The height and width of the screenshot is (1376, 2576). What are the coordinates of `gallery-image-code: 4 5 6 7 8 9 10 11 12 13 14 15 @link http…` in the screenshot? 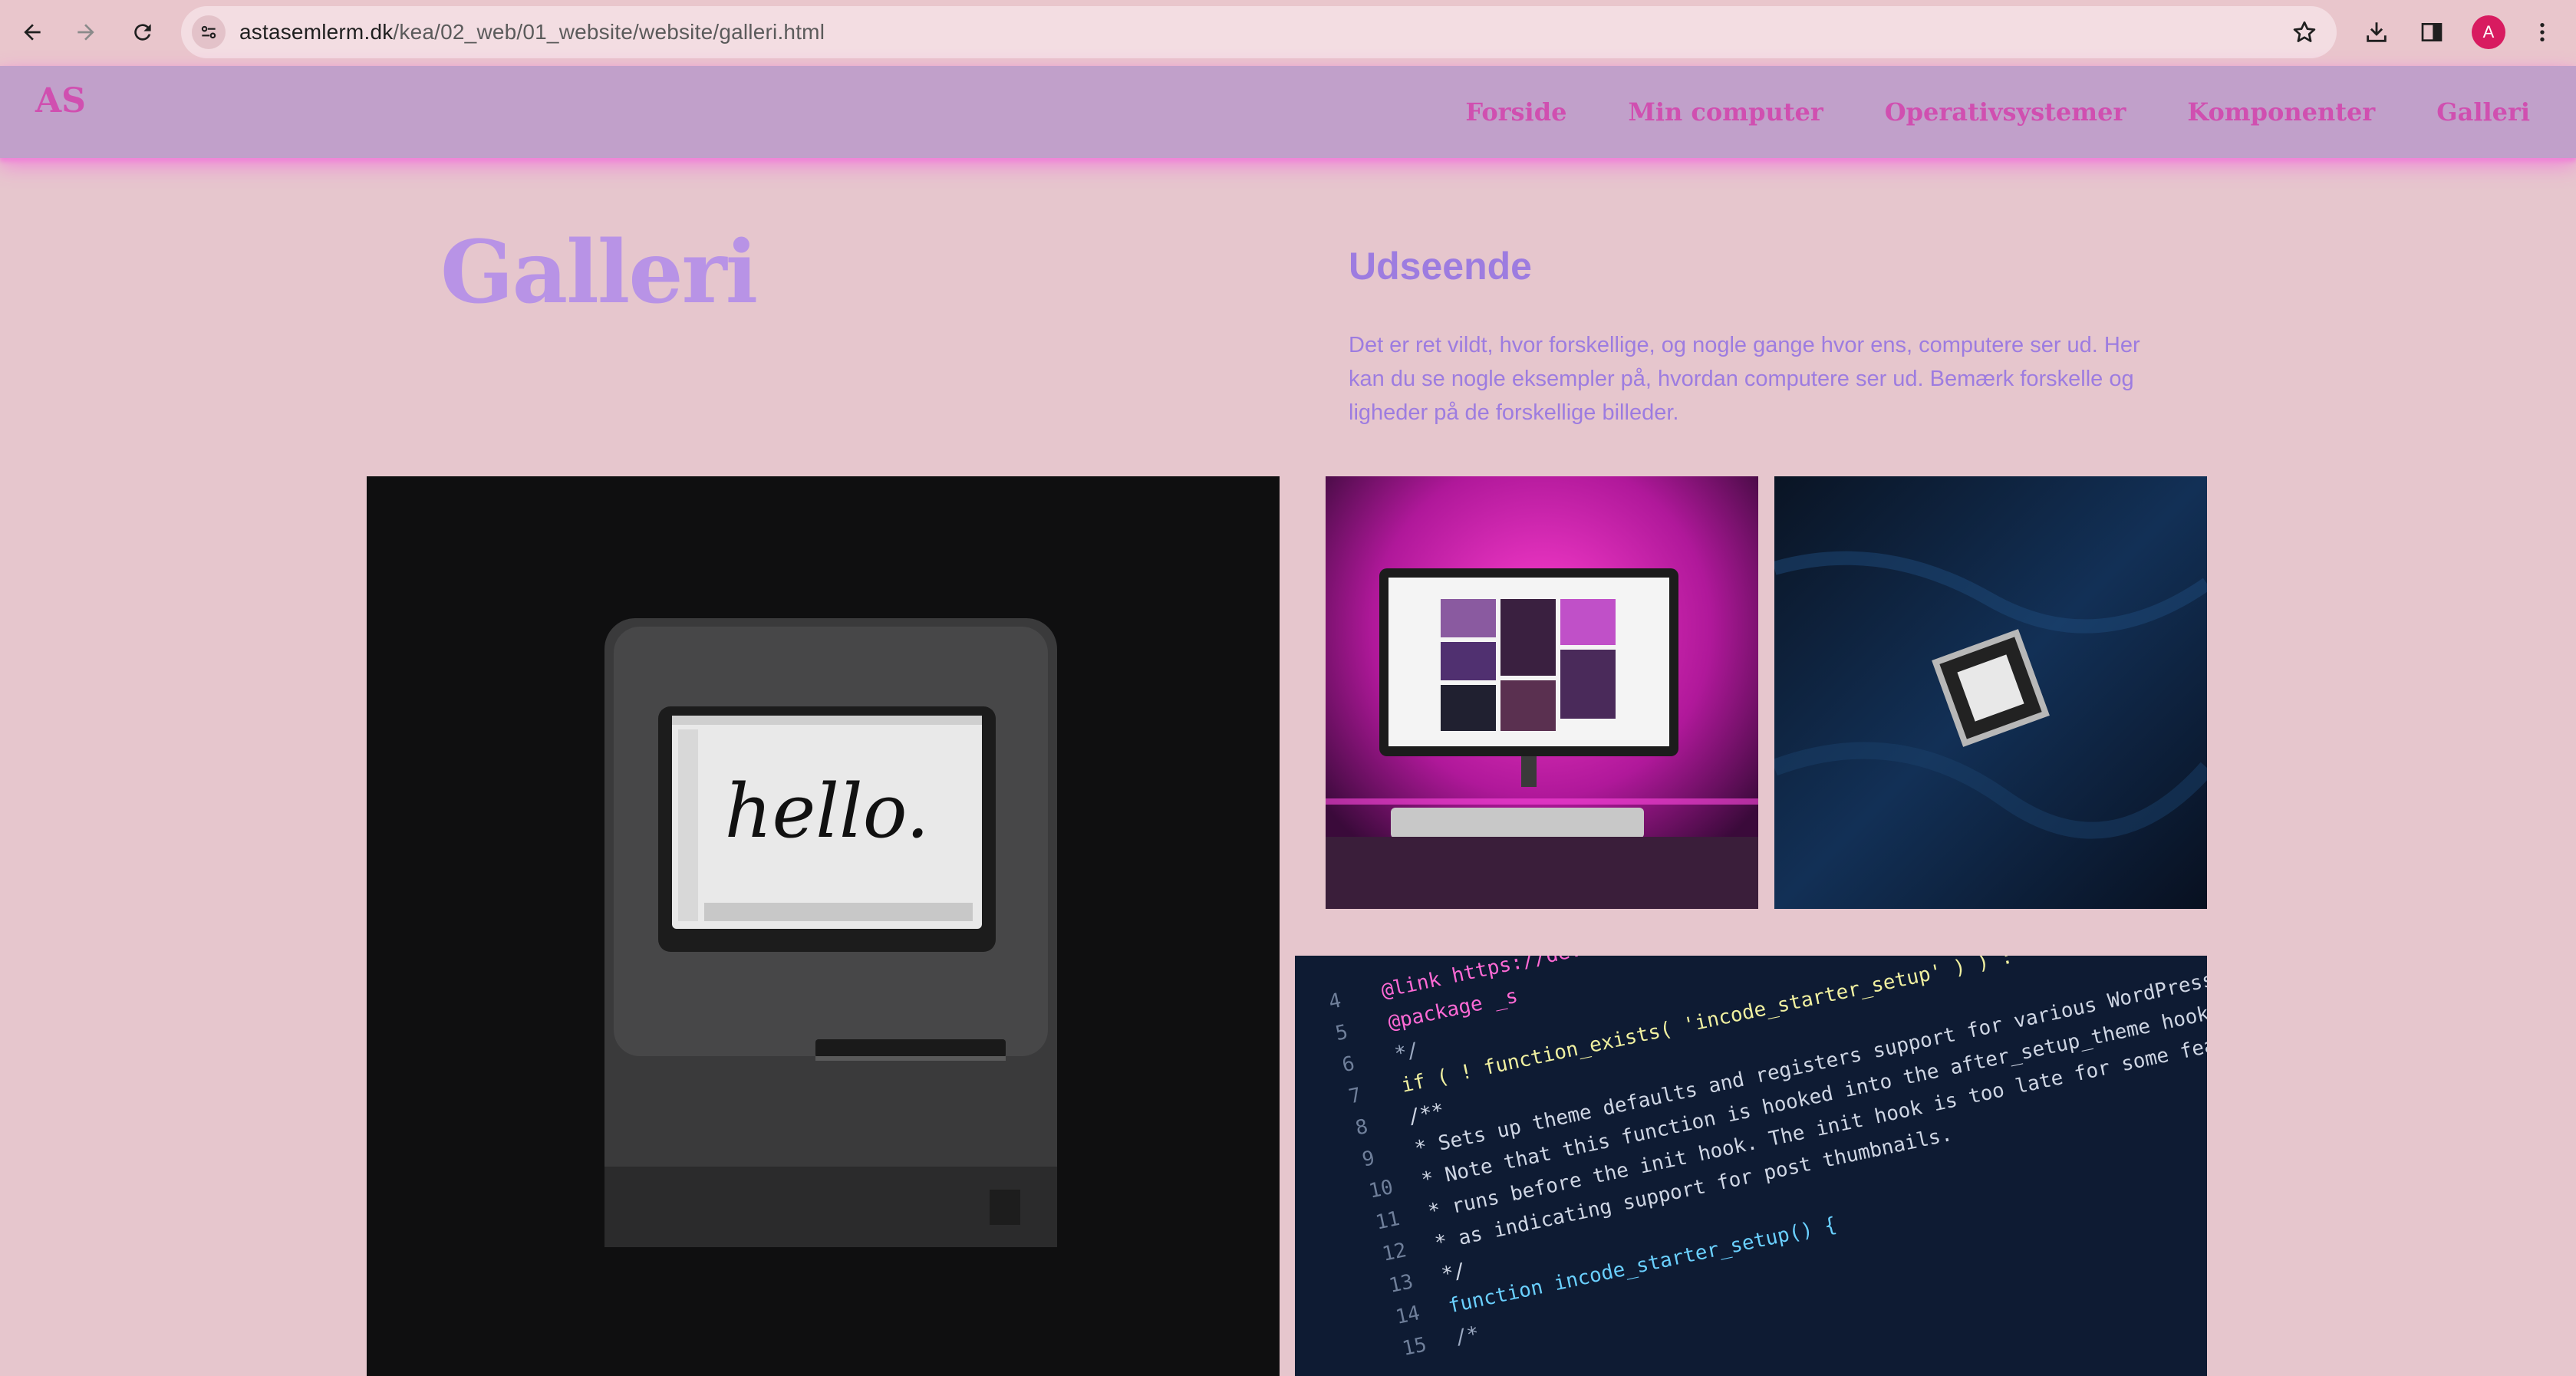 It's located at (1751, 1166).